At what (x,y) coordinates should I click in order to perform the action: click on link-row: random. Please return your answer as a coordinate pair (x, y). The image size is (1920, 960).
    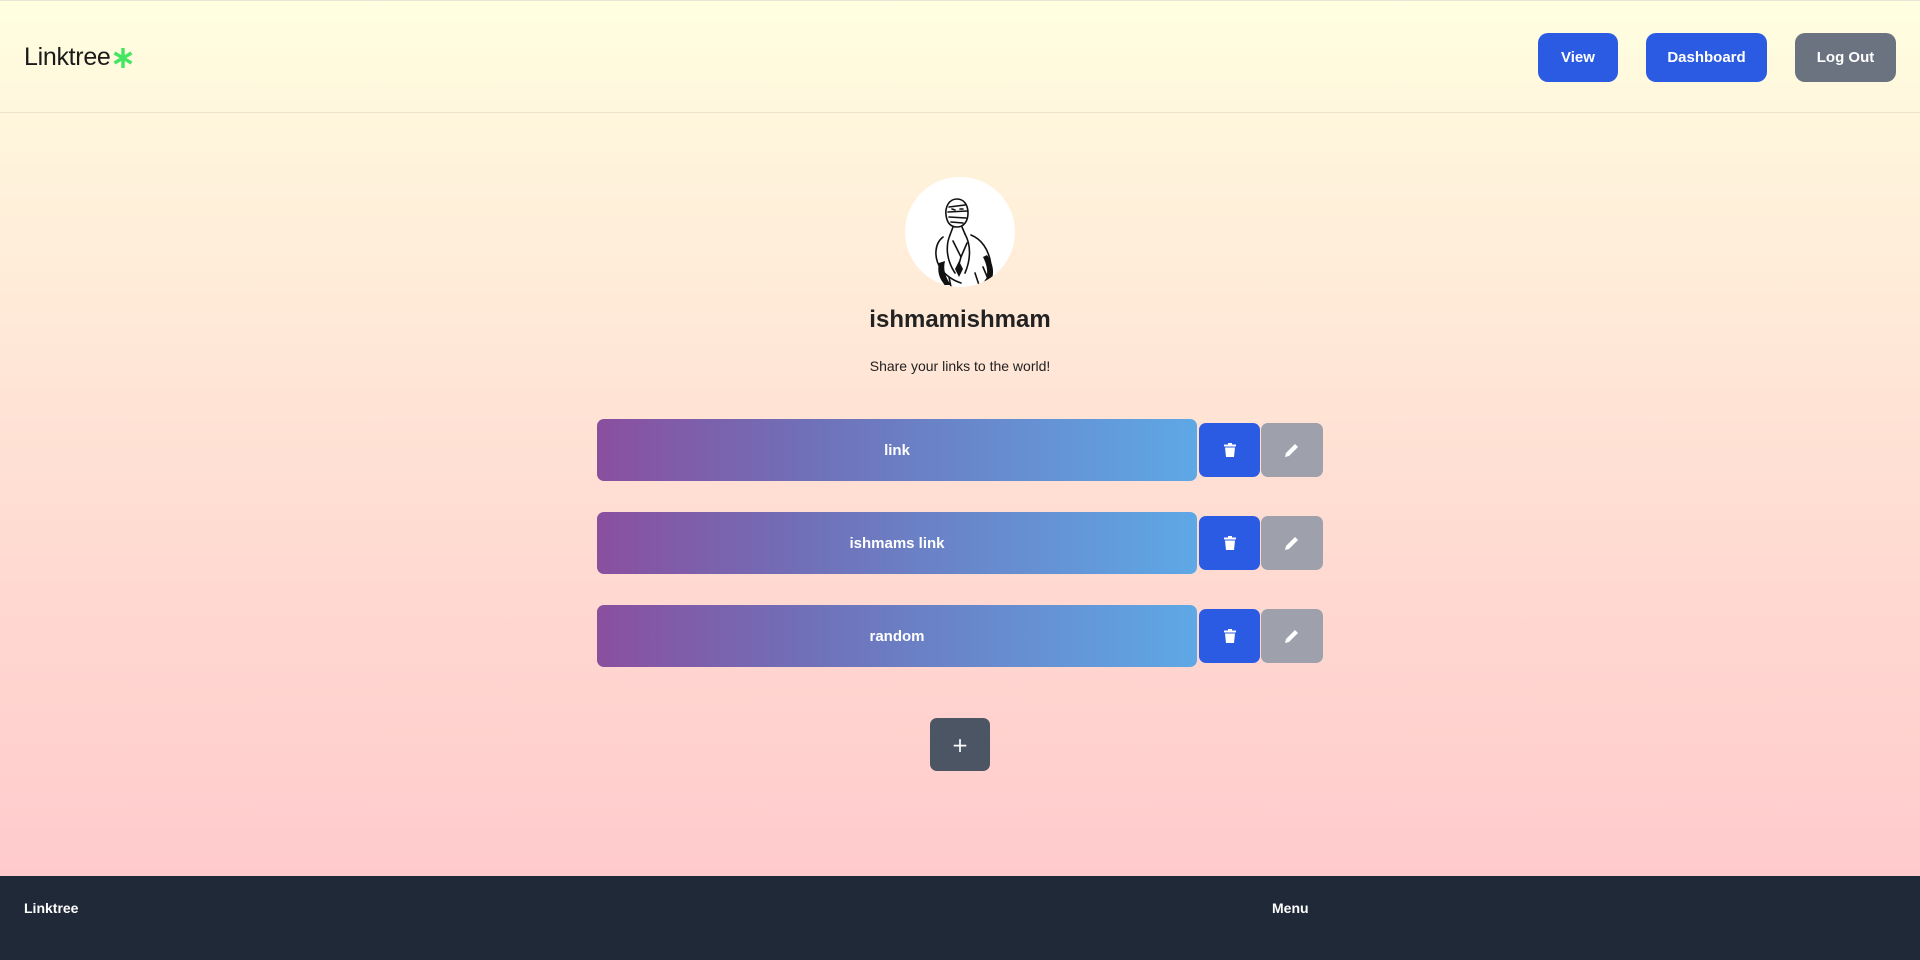
    Looking at the image, I should click on (960, 636).